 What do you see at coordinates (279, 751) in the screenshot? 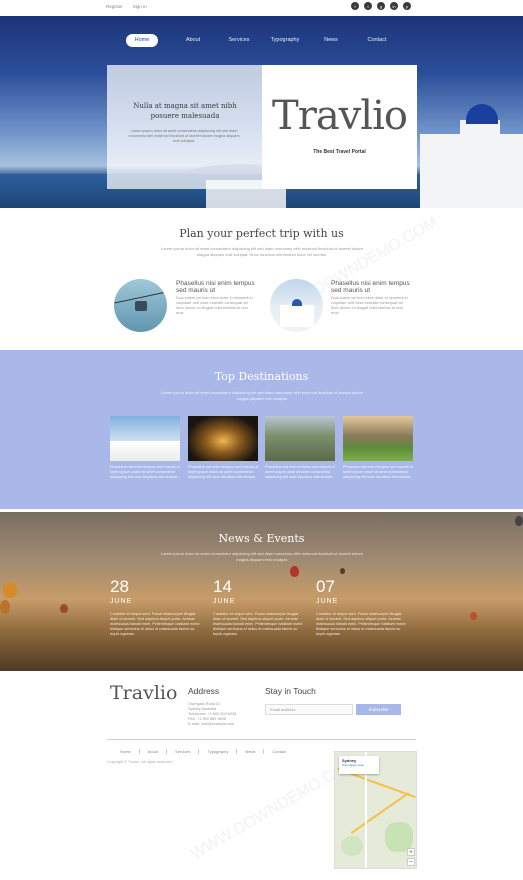
I see `footer-link-contact: Contact` at bounding box center [279, 751].